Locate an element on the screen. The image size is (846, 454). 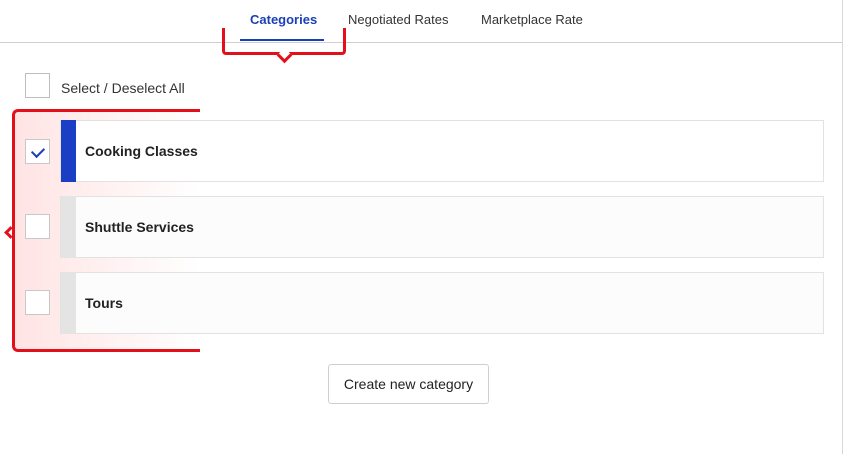
category-checkbox-tours is located at coordinates (37, 302).